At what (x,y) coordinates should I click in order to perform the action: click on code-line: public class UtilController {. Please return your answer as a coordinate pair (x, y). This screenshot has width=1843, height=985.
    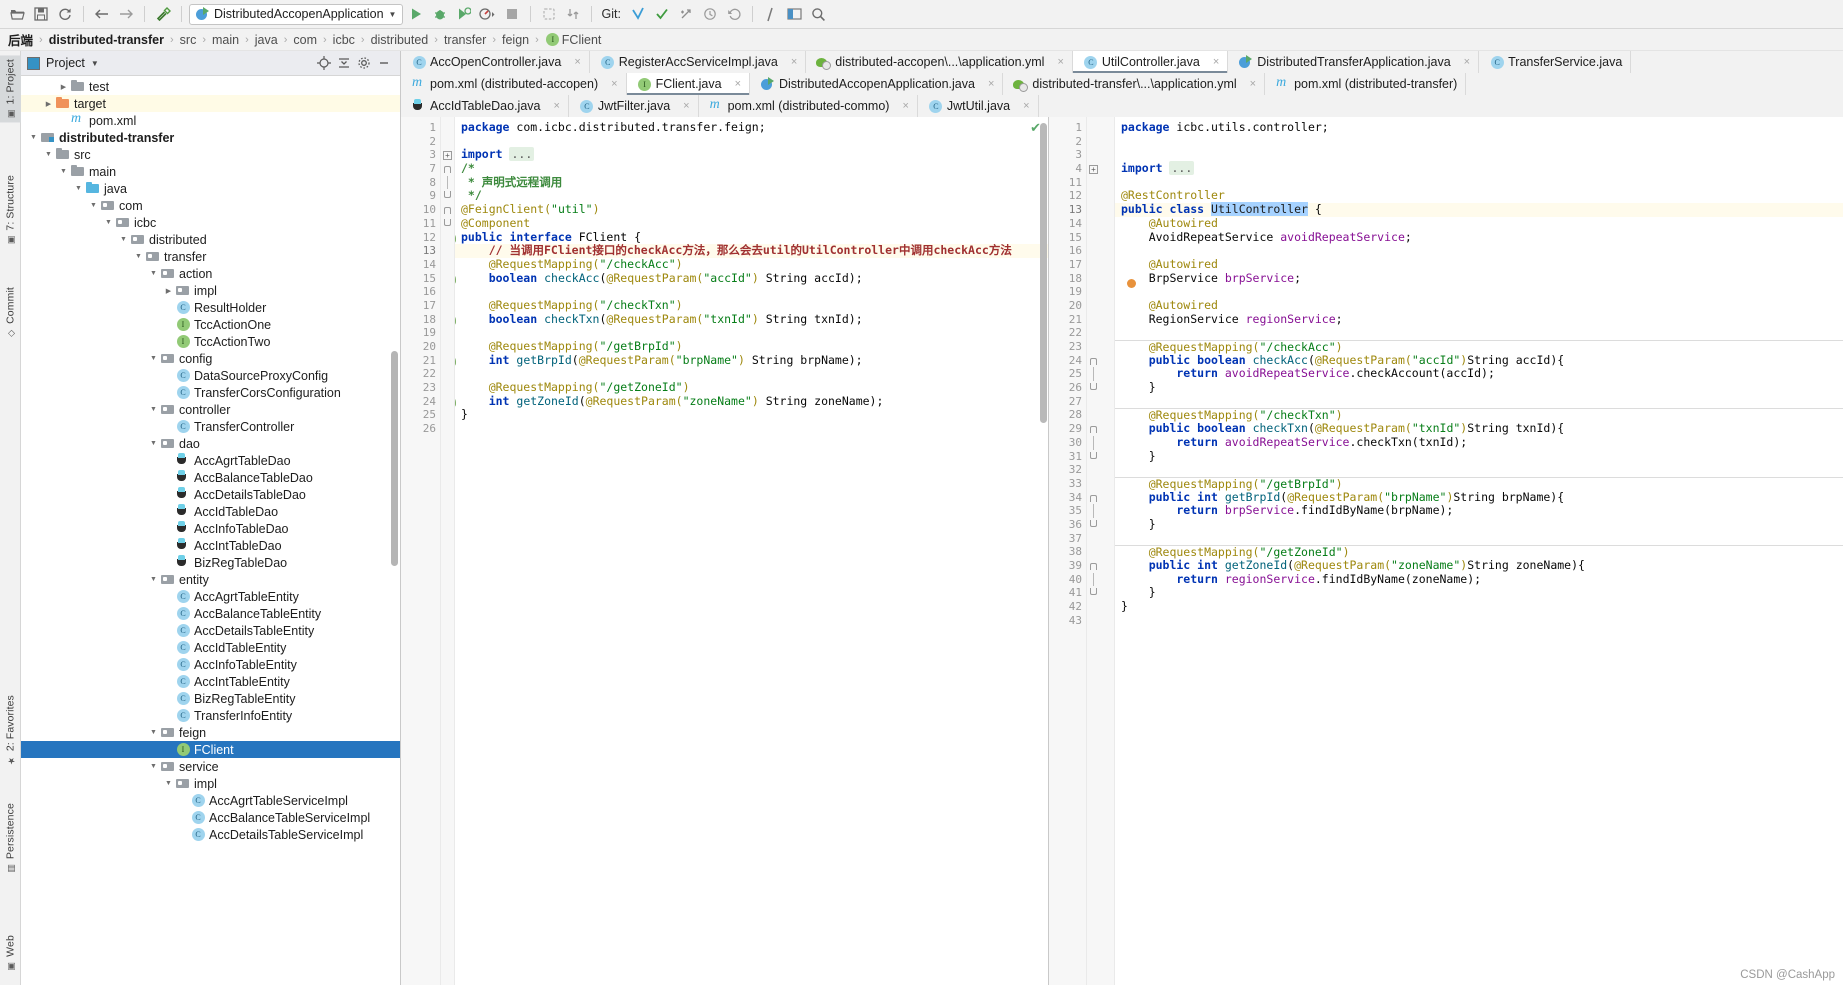
    Looking at the image, I should click on (1479, 209).